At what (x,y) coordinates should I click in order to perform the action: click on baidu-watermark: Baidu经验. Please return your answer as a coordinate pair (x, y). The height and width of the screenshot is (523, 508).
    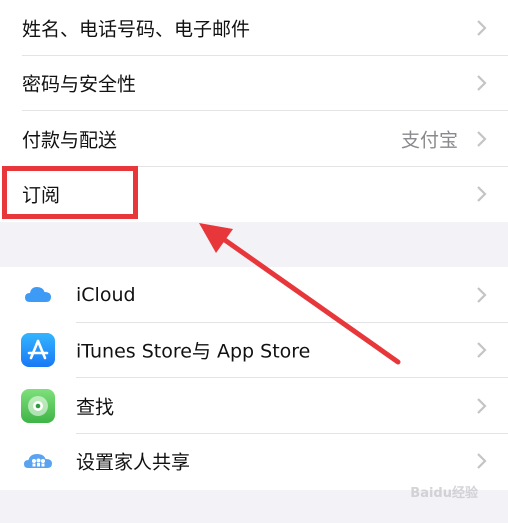
    Looking at the image, I should click on (444, 493).